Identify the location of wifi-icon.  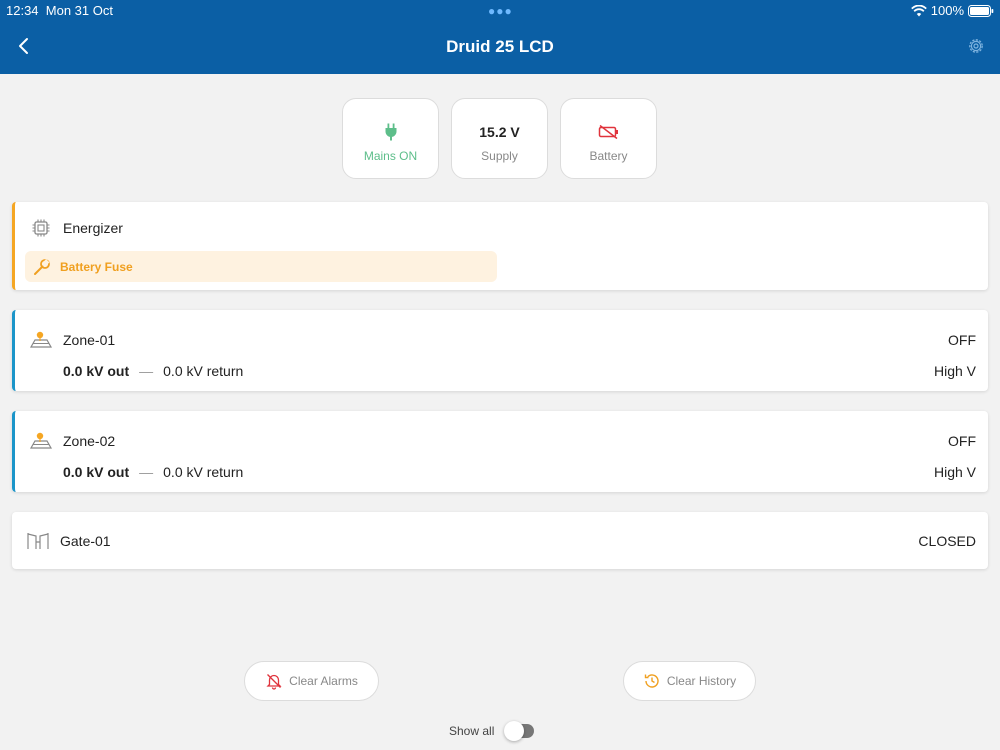
(918, 10).